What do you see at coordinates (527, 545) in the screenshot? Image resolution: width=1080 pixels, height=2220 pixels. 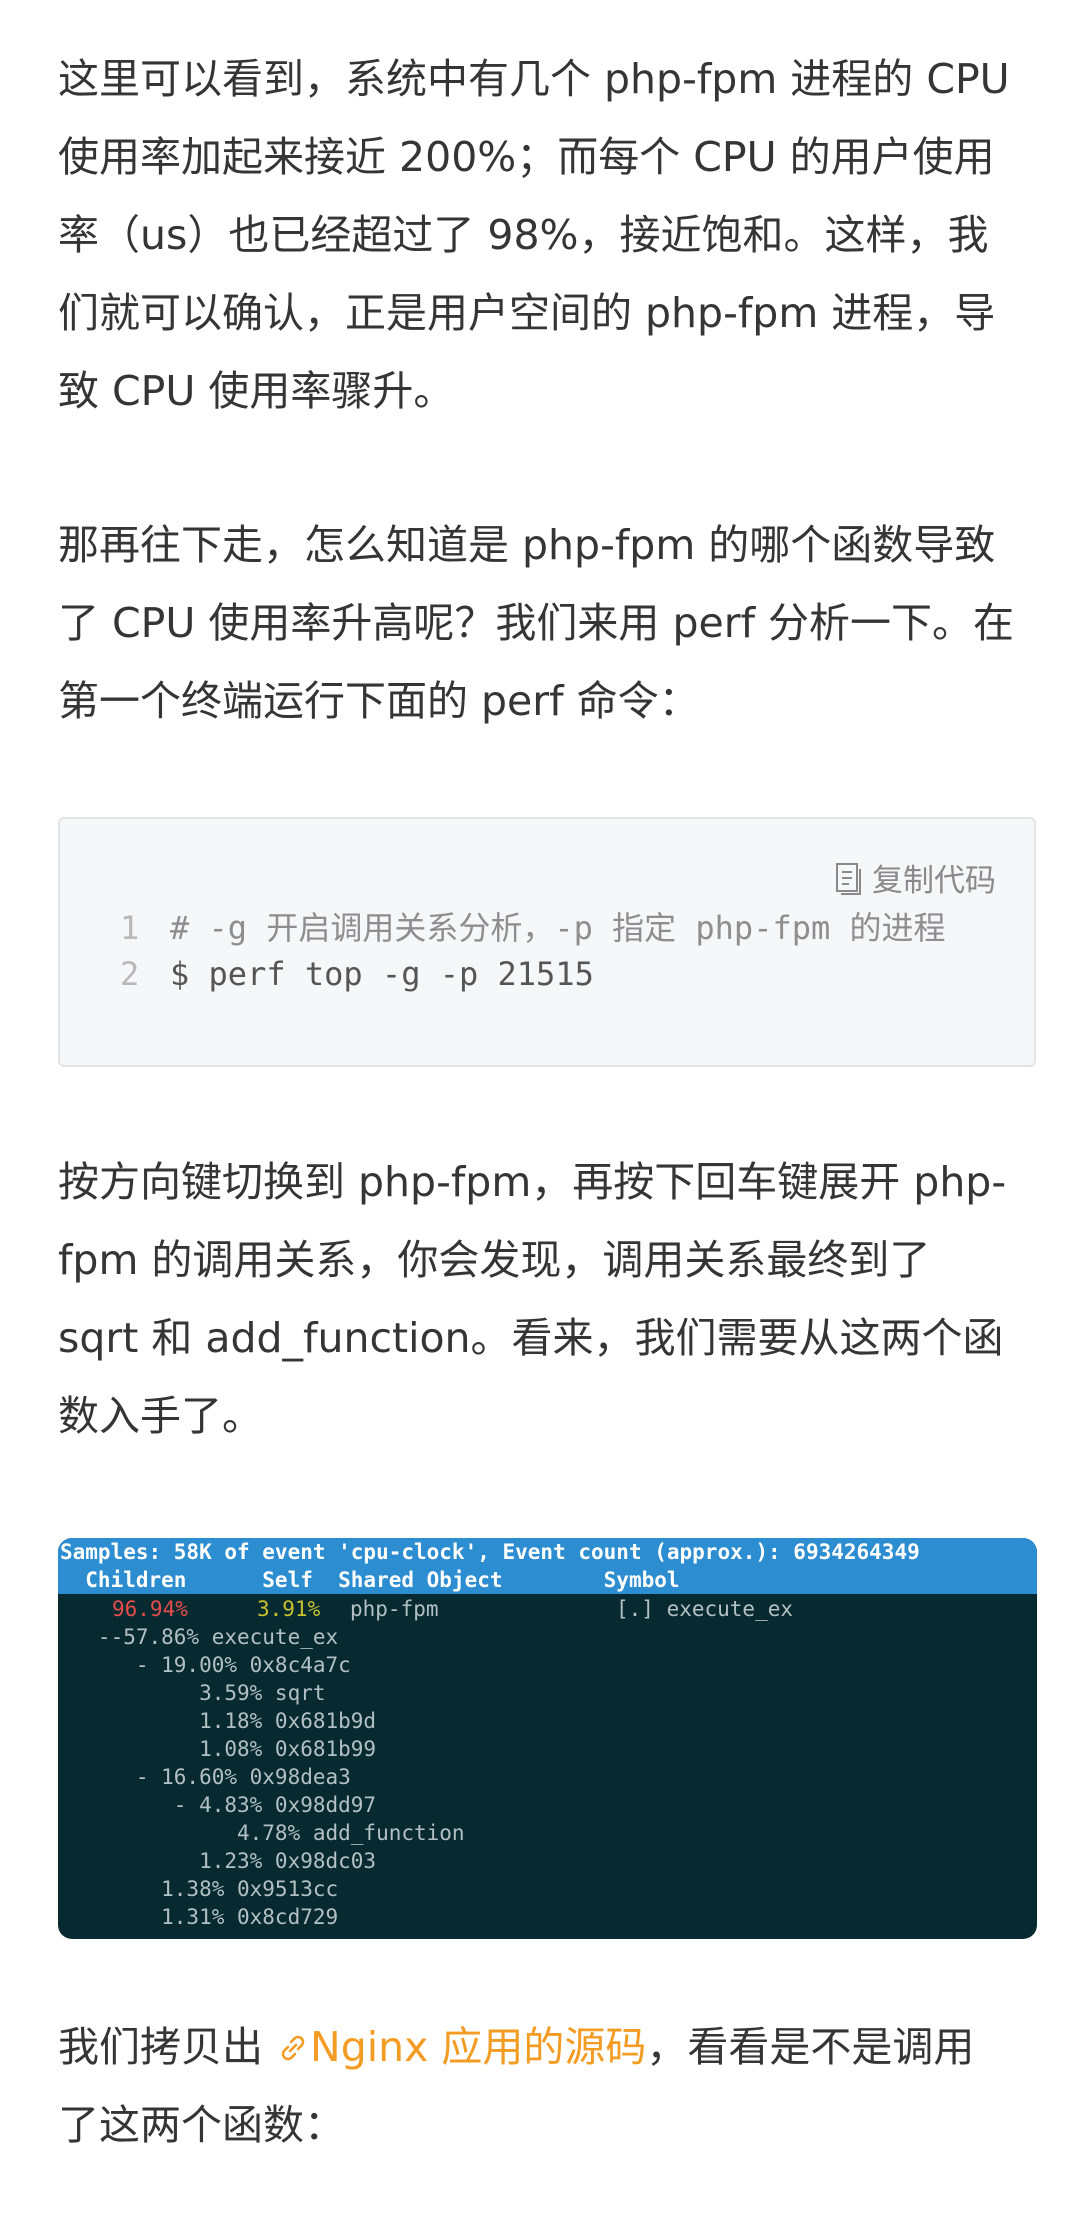 I see `text-line: 那再往下走，怎么知道是 php-fpm 的哪个函数导致` at bounding box center [527, 545].